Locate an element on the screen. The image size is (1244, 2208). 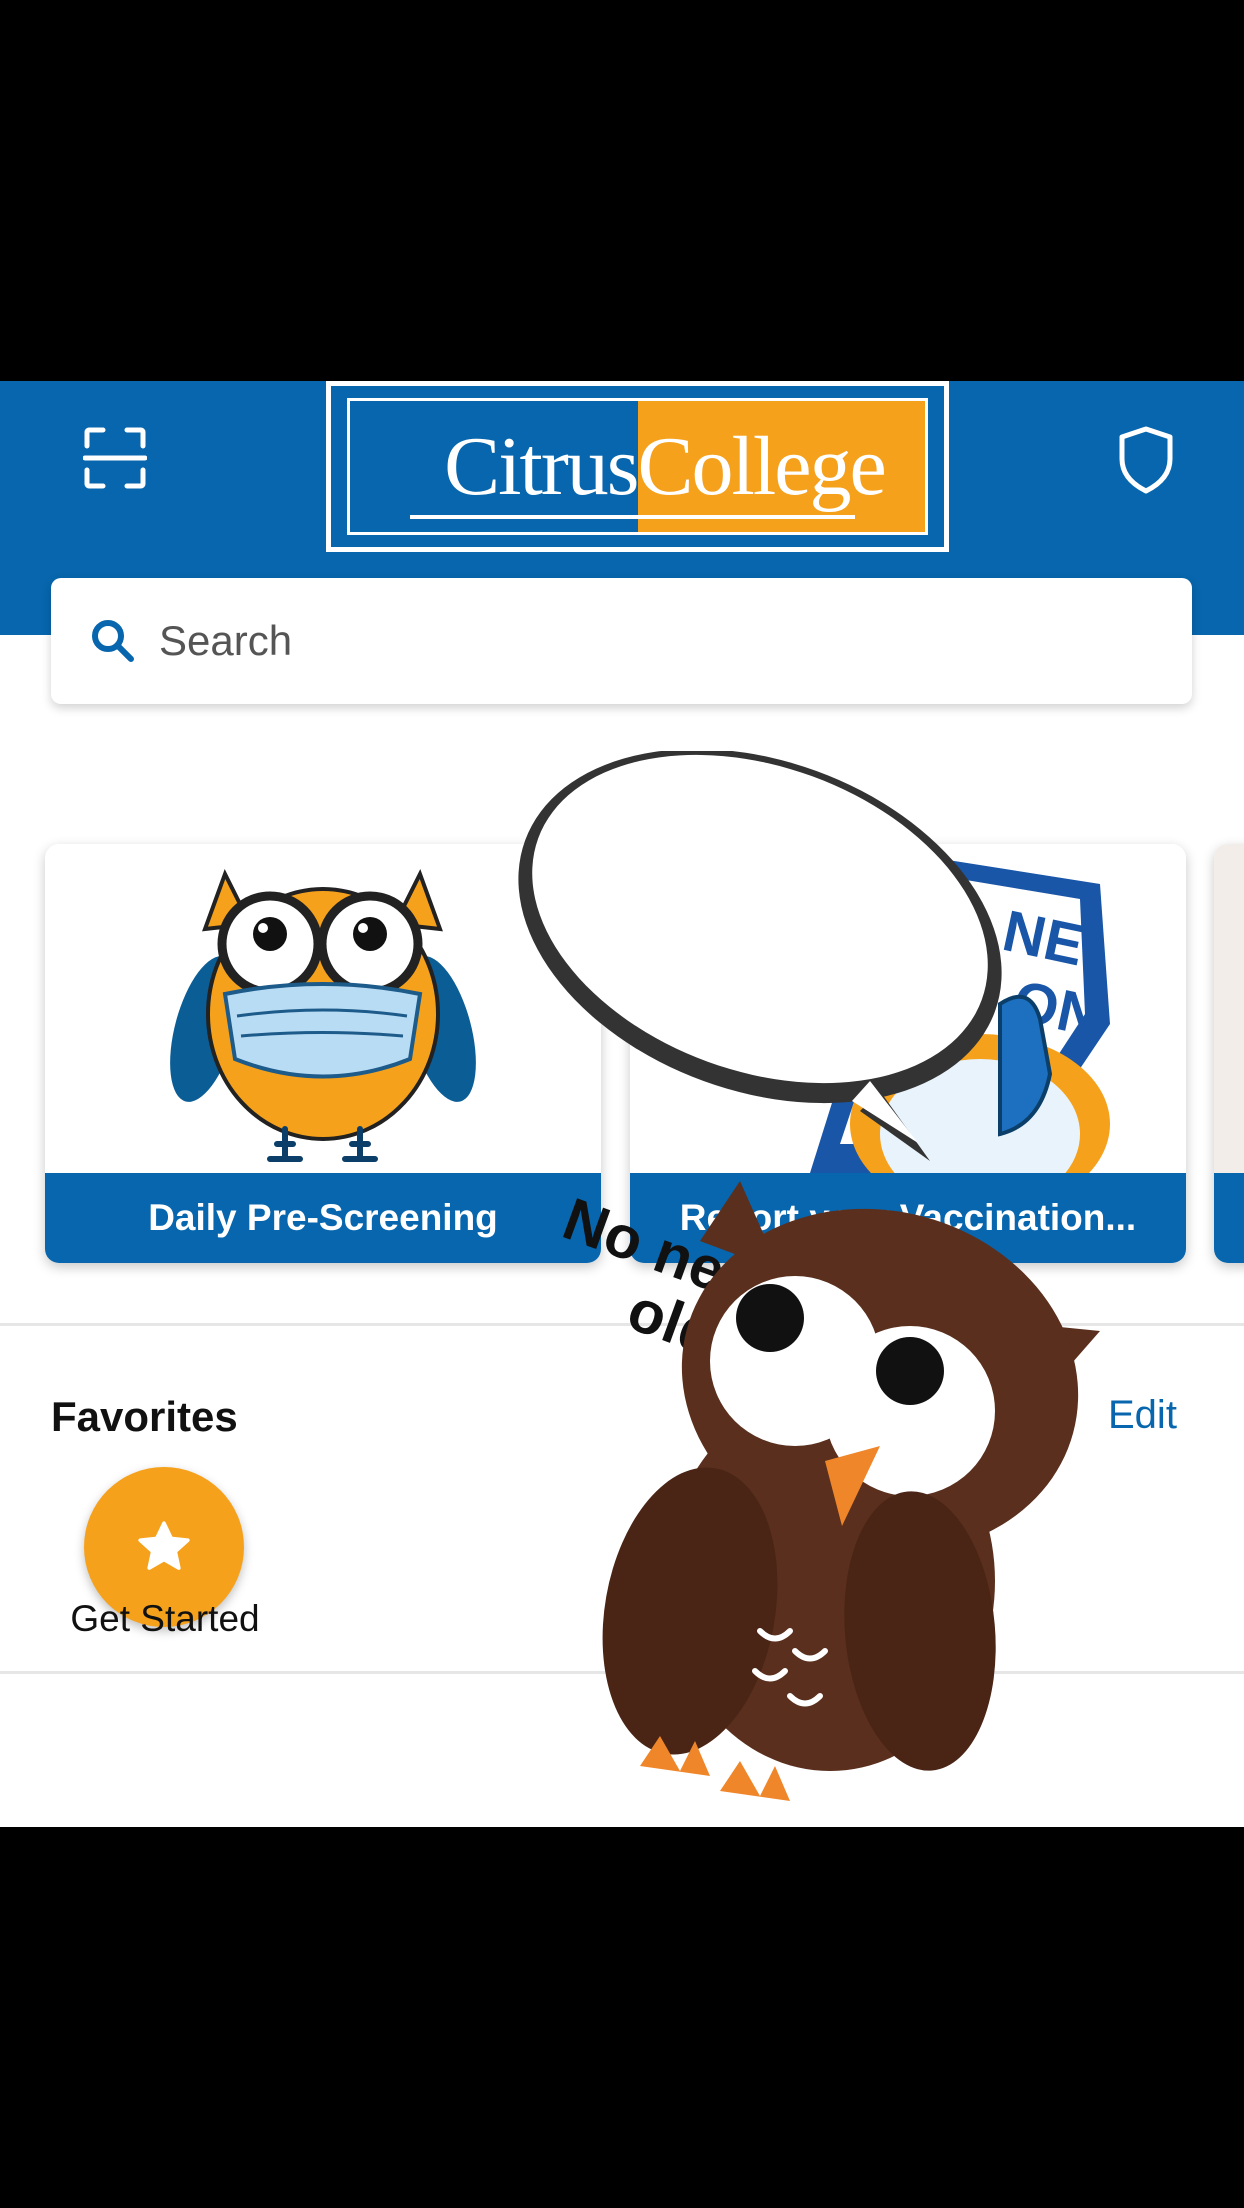
brown-owl-sticker is located at coordinates (850, 1501).